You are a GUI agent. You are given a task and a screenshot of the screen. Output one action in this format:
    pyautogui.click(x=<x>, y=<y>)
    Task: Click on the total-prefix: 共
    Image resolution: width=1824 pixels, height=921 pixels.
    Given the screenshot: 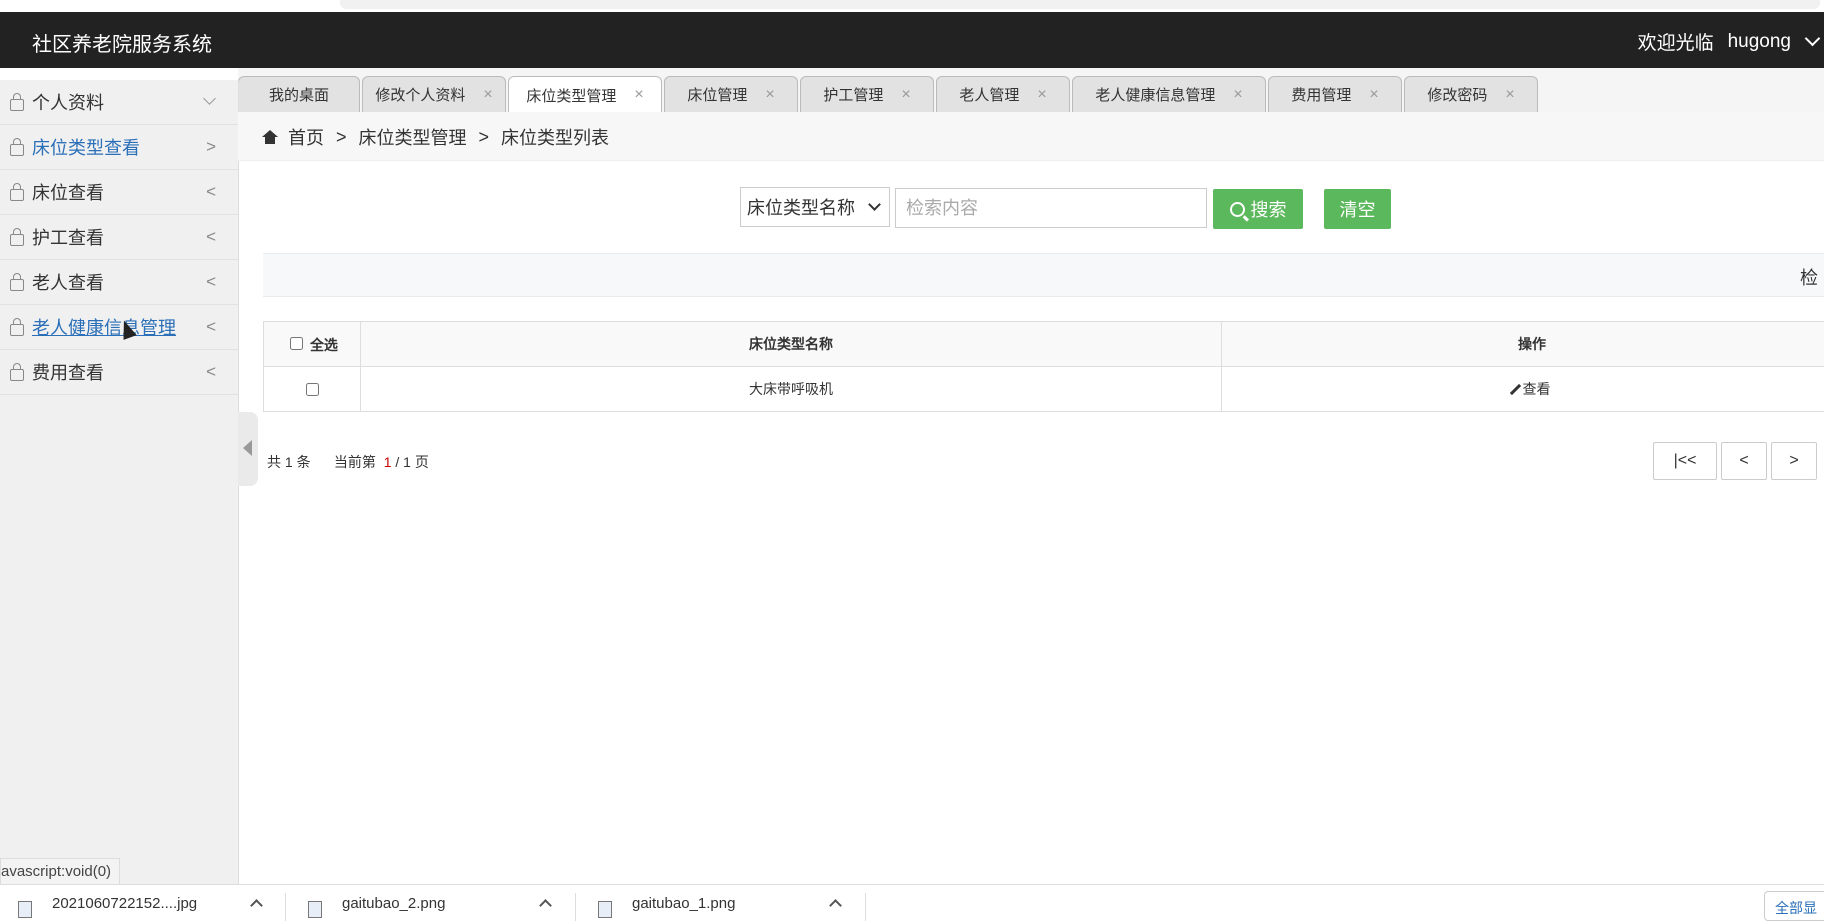 What is the action you would take?
    pyautogui.click(x=274, y=462)
    